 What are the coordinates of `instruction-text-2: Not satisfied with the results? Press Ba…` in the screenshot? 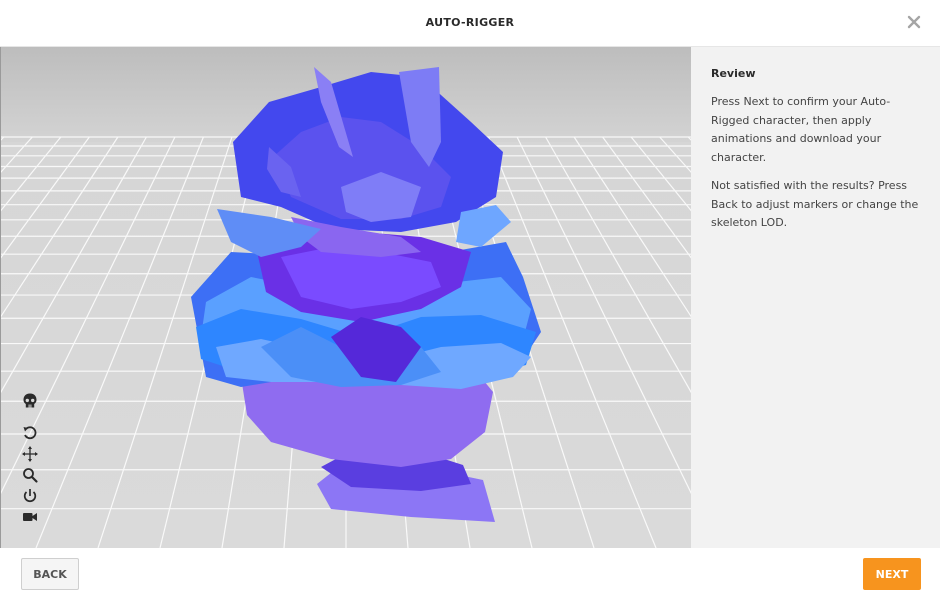 It's located at (815, 204).